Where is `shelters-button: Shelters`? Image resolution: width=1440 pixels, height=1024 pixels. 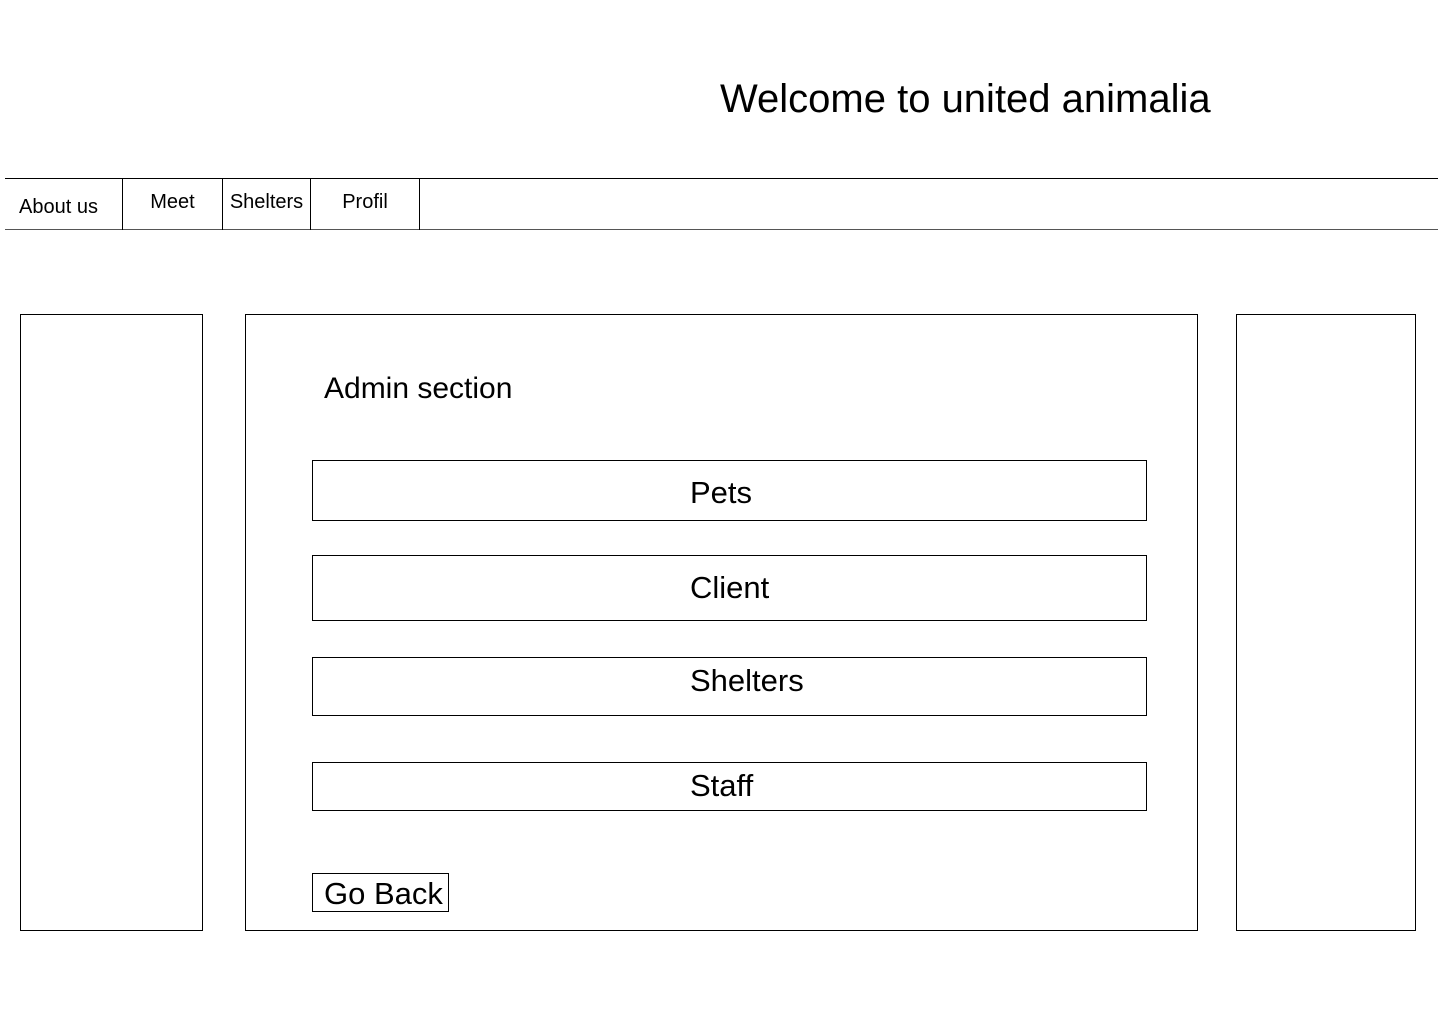
shelters-button: Shelters is located at coordinates (729, 686).